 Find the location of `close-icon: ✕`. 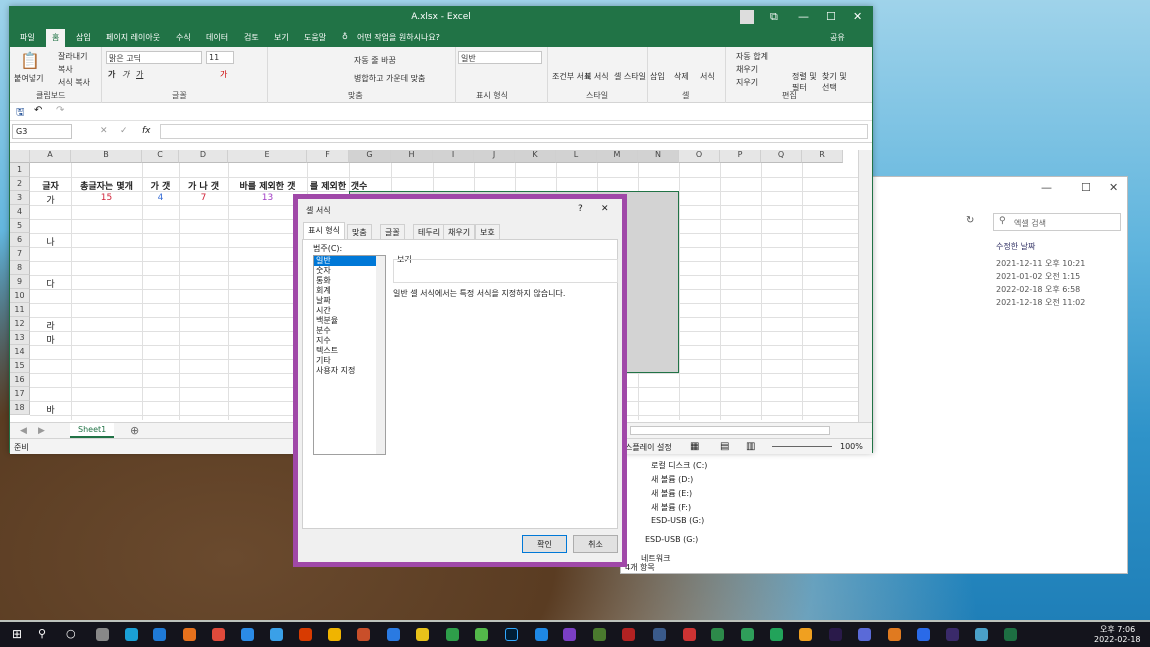

close-icon: ✕ is located at coordinates (857, 16).